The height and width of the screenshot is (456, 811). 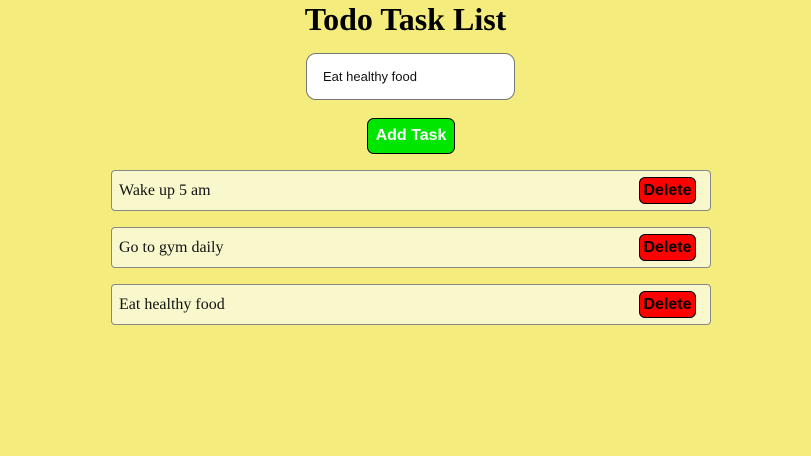 What do you see at coordinates (165, 190) in the screenshot?
I see `task-text: Wake up 5 am` at bounding box center [165, 190].